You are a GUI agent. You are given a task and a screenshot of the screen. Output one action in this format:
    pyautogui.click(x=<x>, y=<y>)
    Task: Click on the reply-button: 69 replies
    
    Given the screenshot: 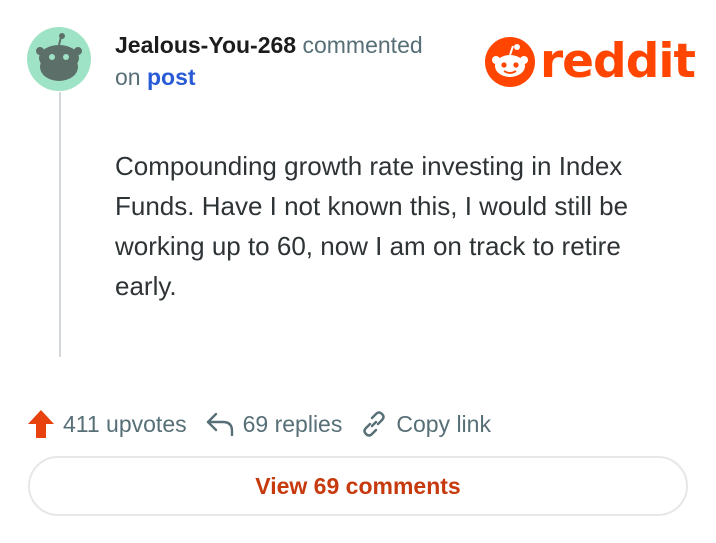 What is the action you would take?
    pyautogui.click(x=274, y=424)
    